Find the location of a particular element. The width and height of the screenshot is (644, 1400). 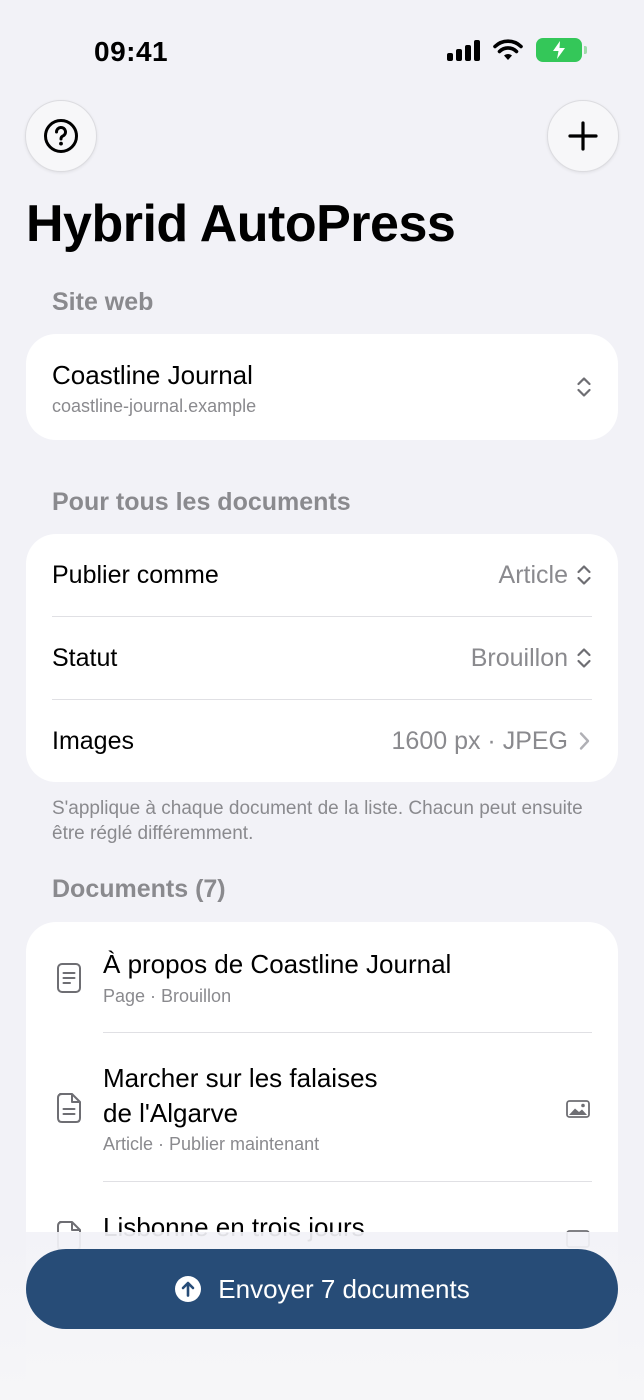

images-value: 1600 px · JPEG is located at coordinates (479, 740).